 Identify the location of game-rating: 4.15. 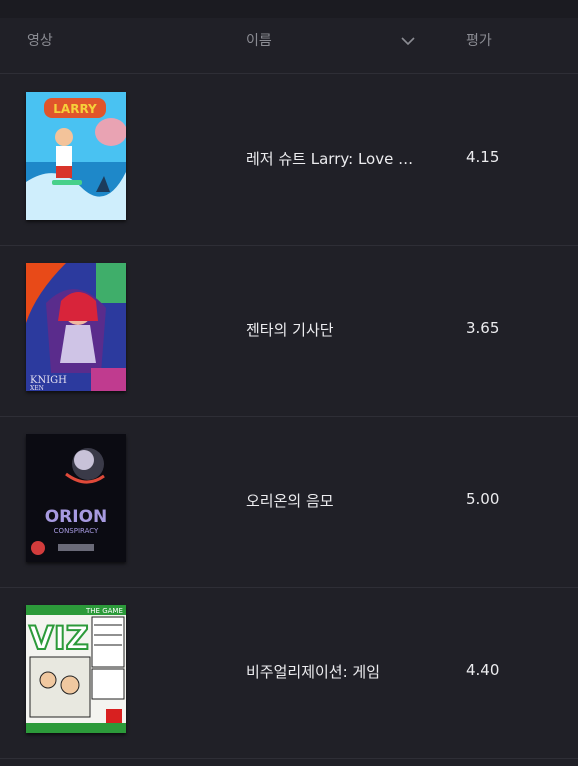
(483, 157).